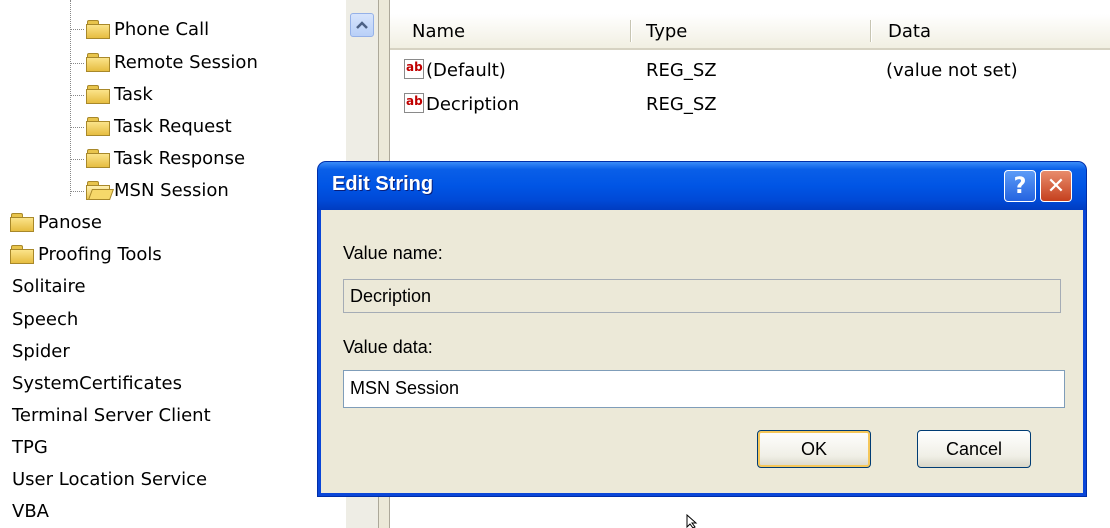 The width and height of the screenshot is (1110, 528). I want to click on tree-item: Proofing Tools, so click(86, 254).